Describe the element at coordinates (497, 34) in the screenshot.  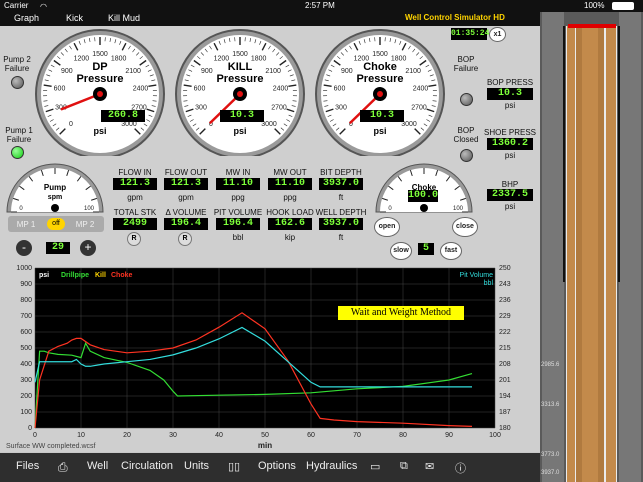
I see `speed-button: x1` at that location.